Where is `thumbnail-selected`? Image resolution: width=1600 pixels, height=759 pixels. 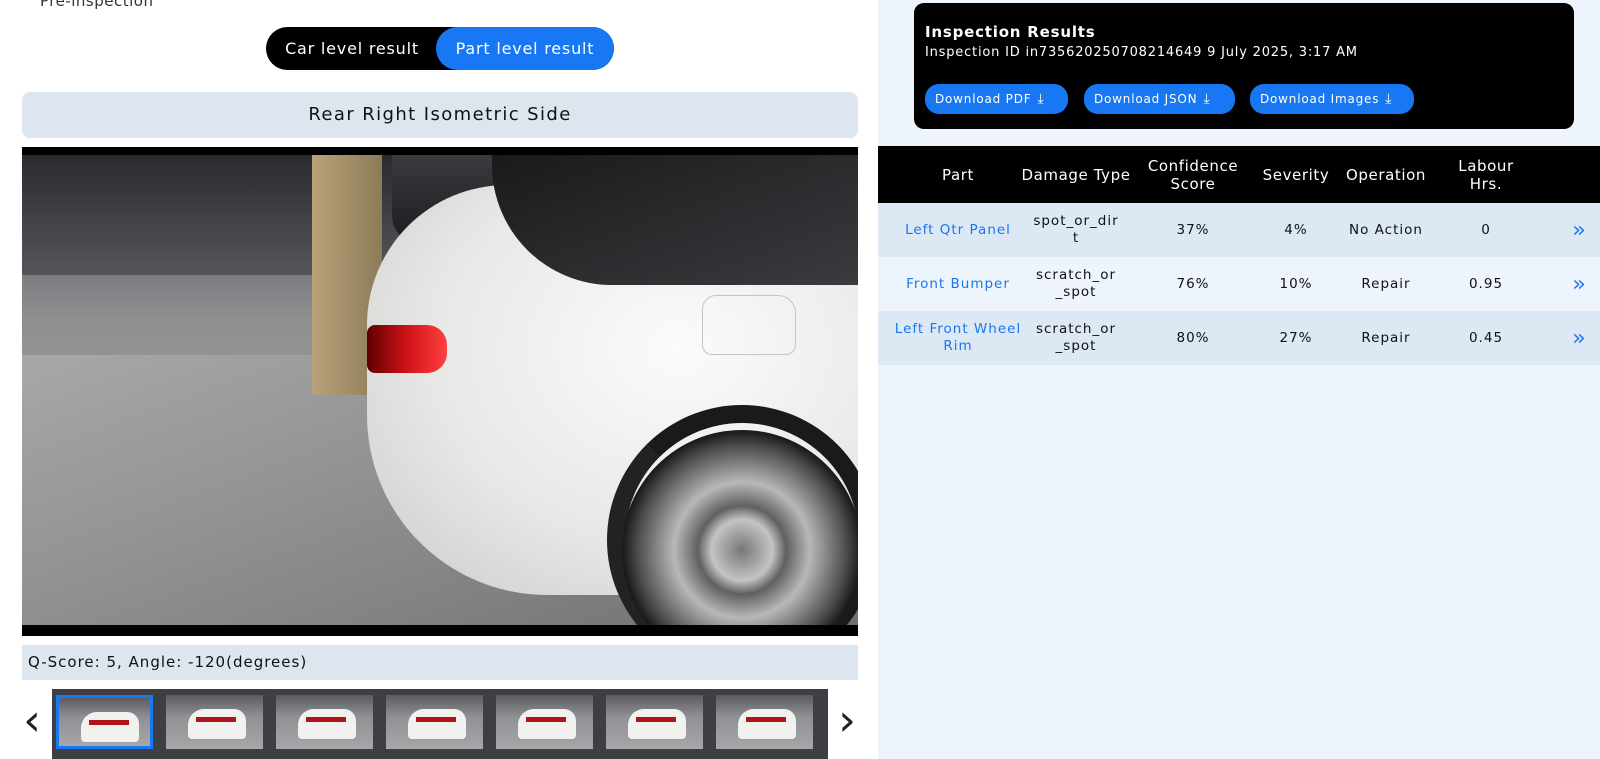 thumbnail-selected is located at coordinates (104, 722).